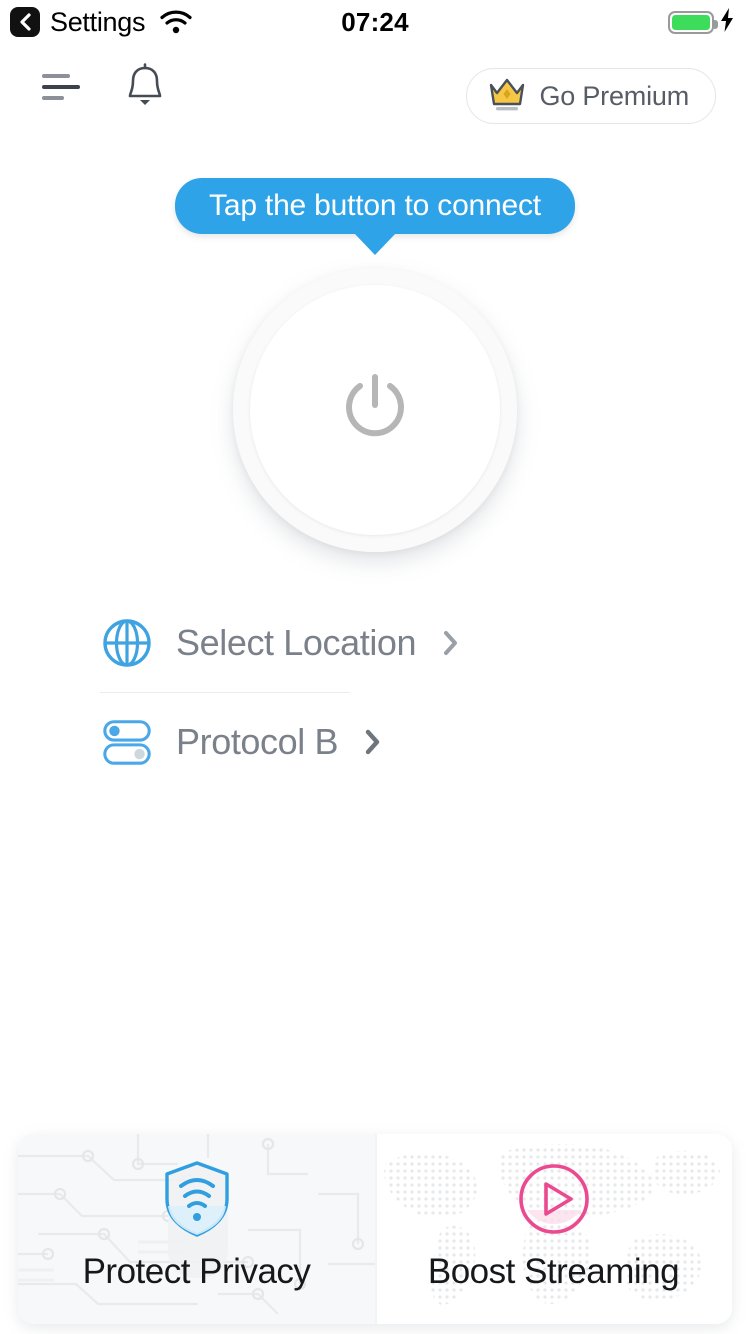  I want to click on app-top-bar: Go Premium, so click(375, 87).